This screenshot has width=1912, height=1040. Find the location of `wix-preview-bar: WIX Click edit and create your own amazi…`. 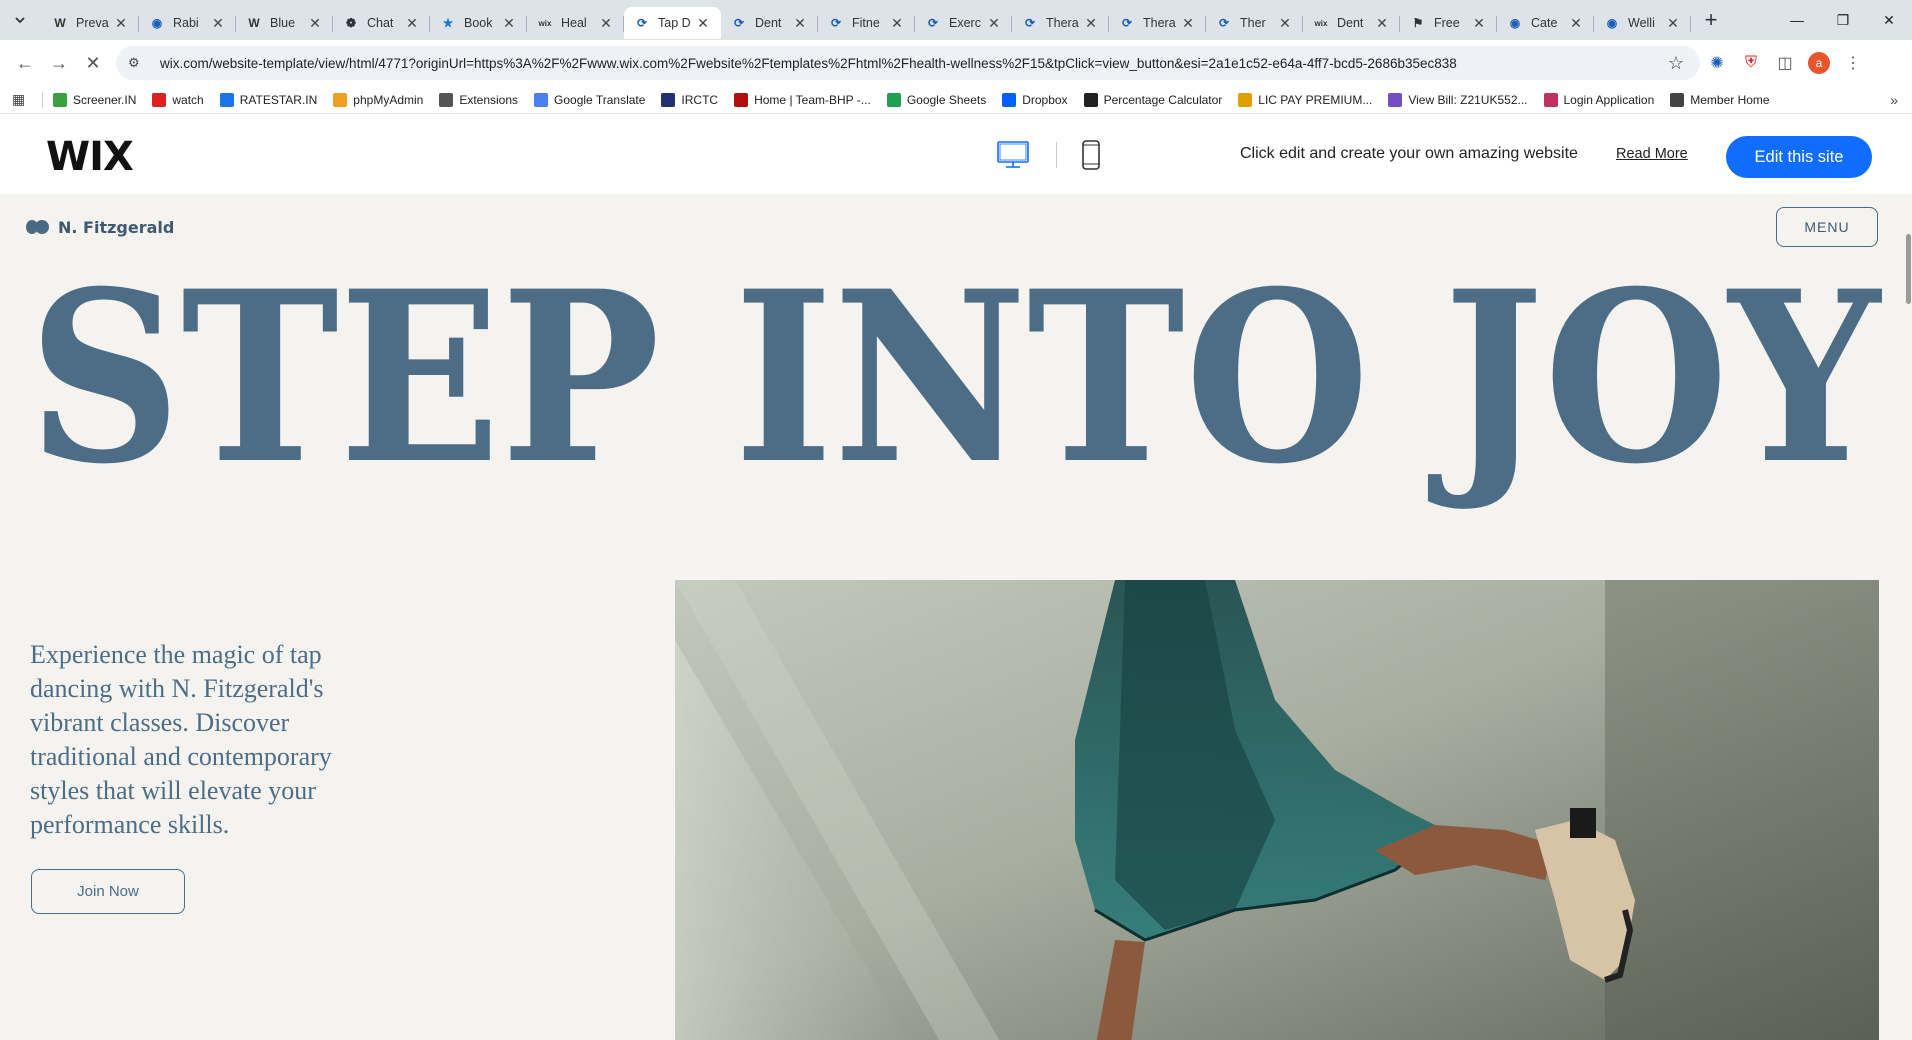

wix-preview-bar: WIX Click edit and create your own amazi… is located at coordinates (956, 154).